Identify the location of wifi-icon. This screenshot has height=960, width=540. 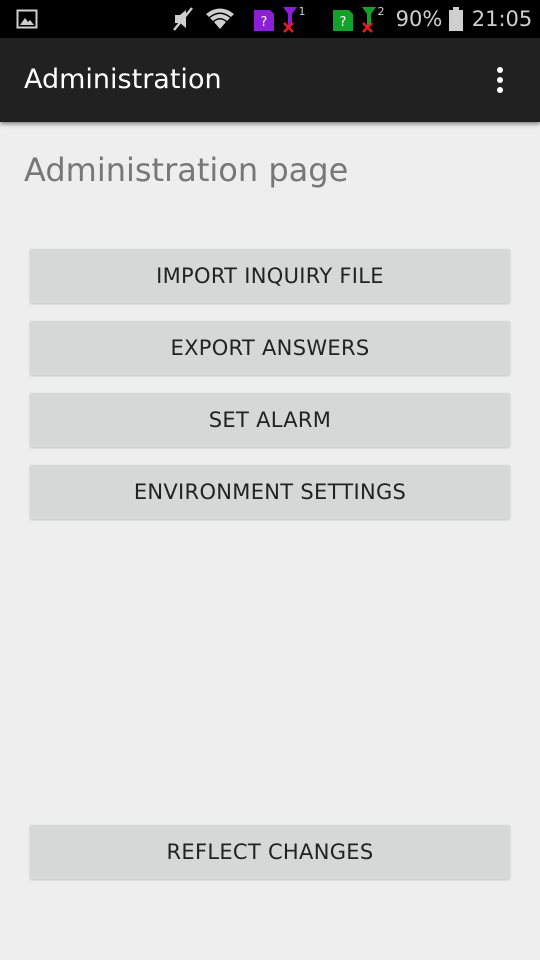
(220, 19).